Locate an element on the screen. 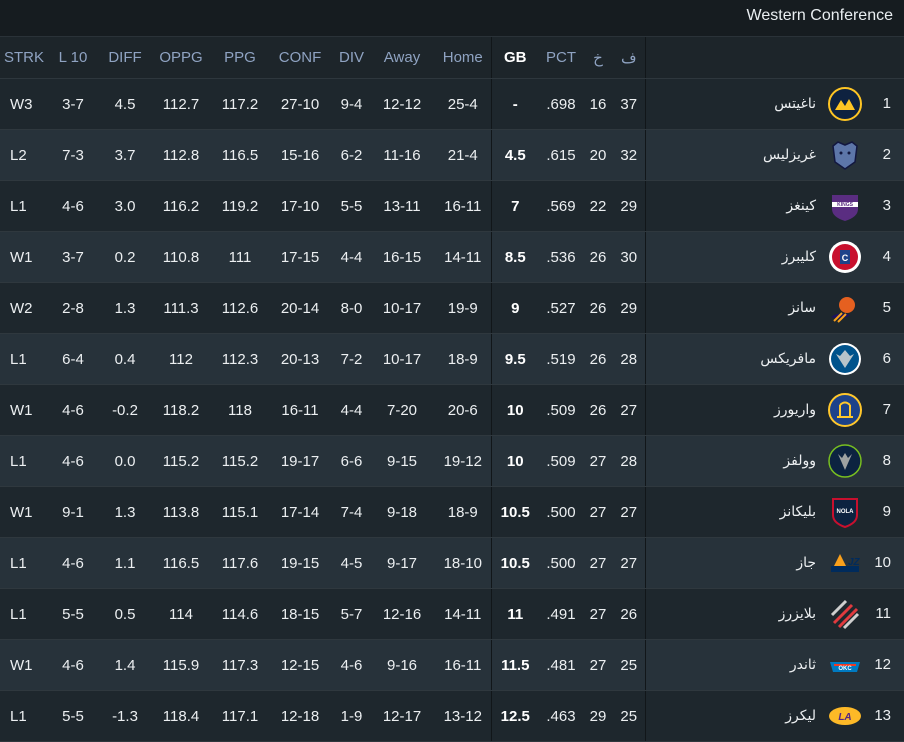 The image size is (904, 742). cell-l10: 5-5 is located at coordinates (73, 614).